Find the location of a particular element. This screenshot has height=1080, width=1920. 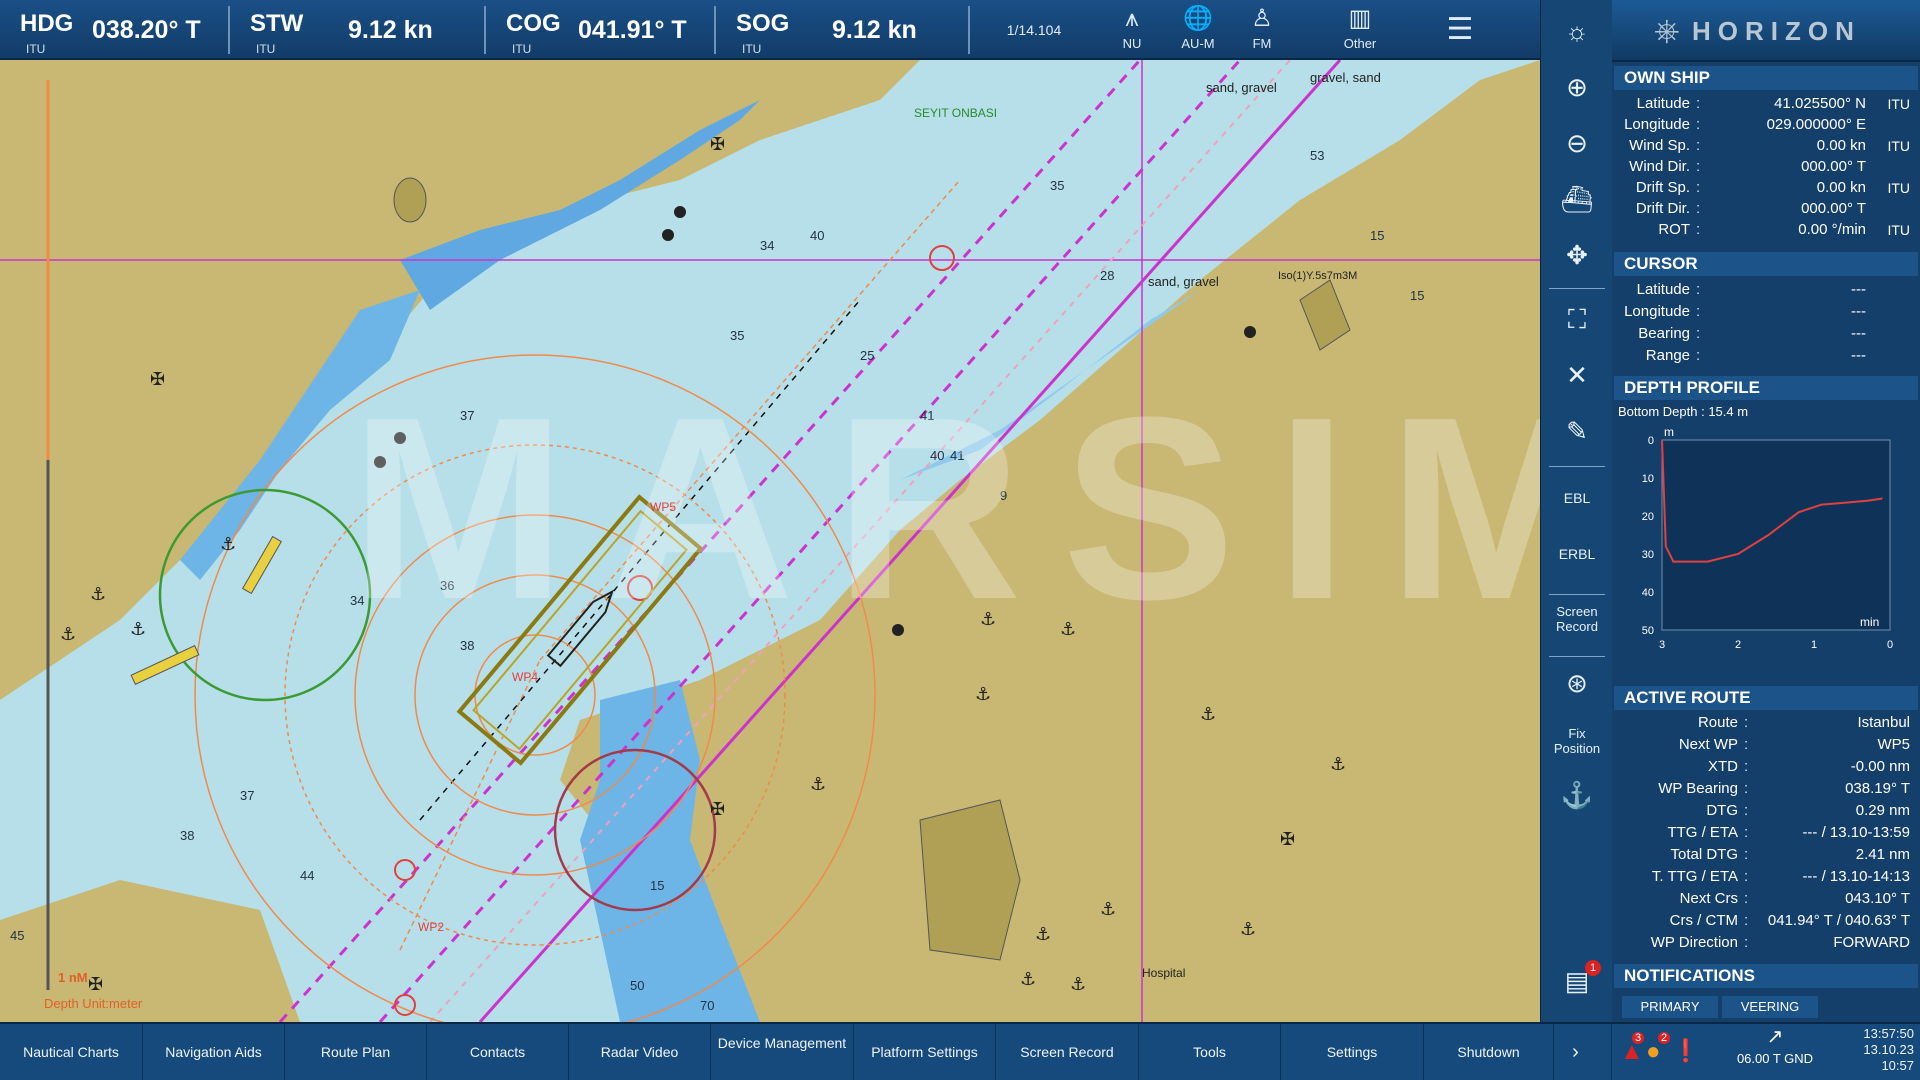

seabed-label: gravel, sand is located at coordinates (1345, 77).